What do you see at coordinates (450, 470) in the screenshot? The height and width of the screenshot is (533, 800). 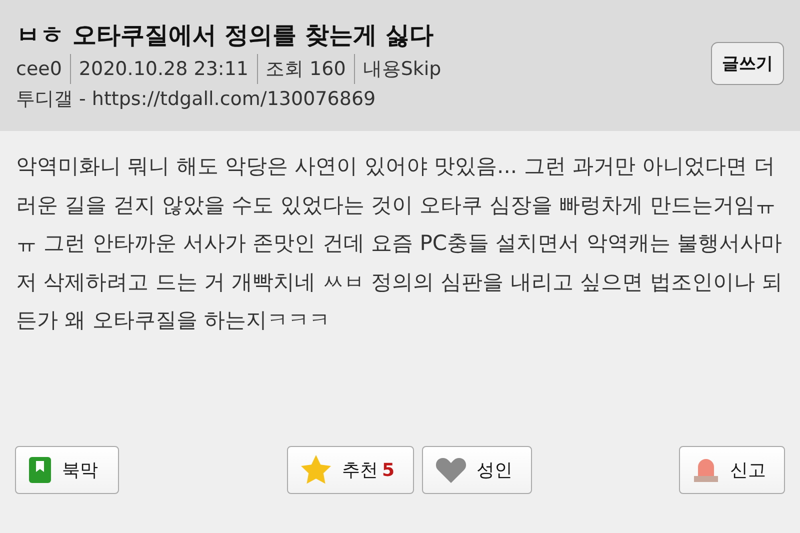 I see `heart-icon` at bounding box center [450, 470].